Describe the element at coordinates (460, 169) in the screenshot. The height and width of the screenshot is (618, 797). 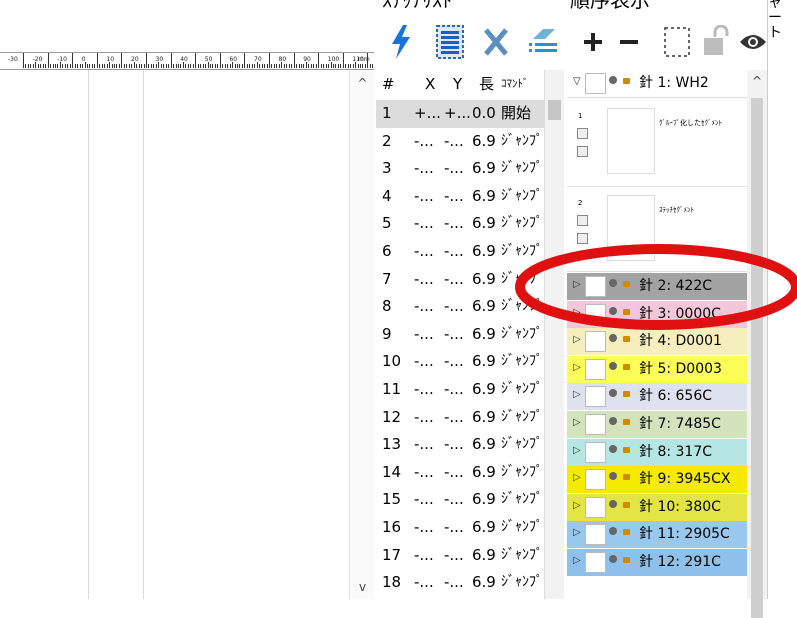
I see `stitch-row: 3 -... -... 6.9 ｼﾞｬﾝﾌﾟ` at that location.